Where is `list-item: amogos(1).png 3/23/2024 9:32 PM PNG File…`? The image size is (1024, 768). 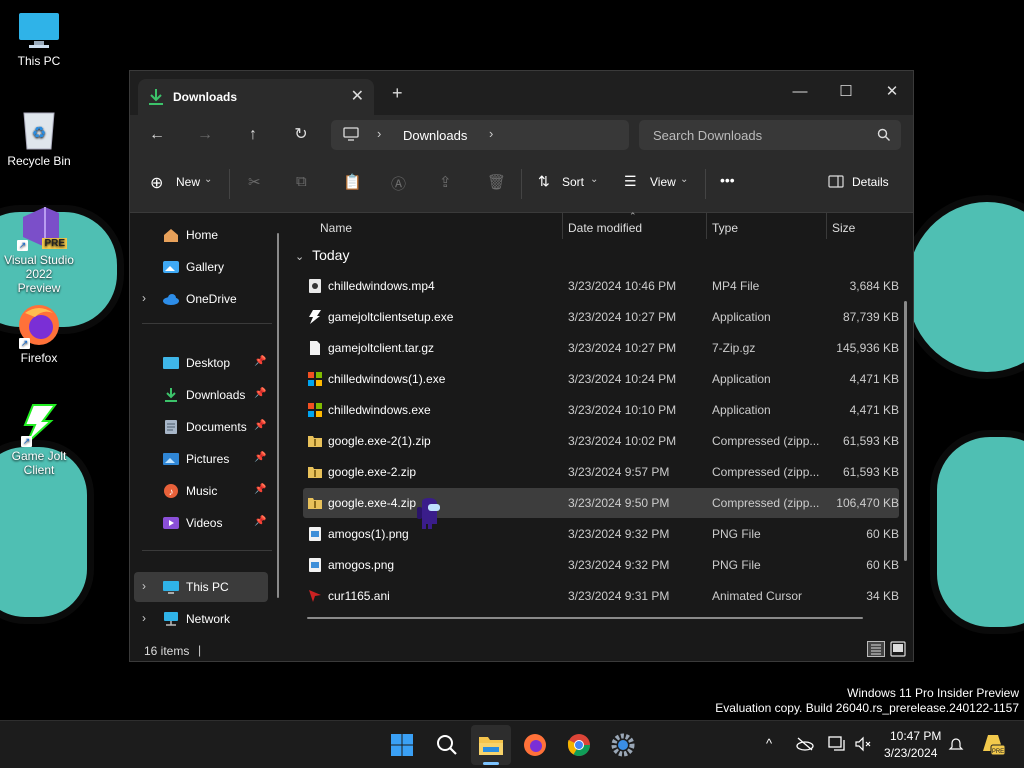
list-item: amogos(1).png 3/23/2024 9:32 PM PNG File… is located at coordinates (601, 534).